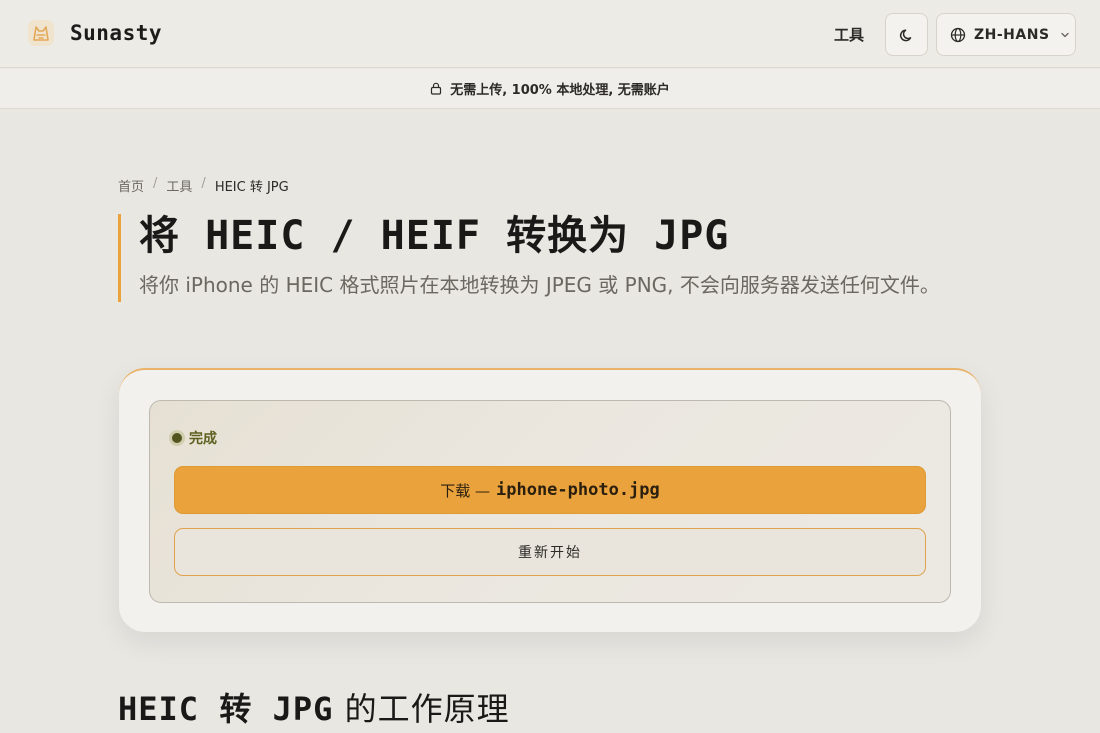 This screenshot has height=733, width=1100. I want to click on chevron-down-icon, so click(1064, 34).